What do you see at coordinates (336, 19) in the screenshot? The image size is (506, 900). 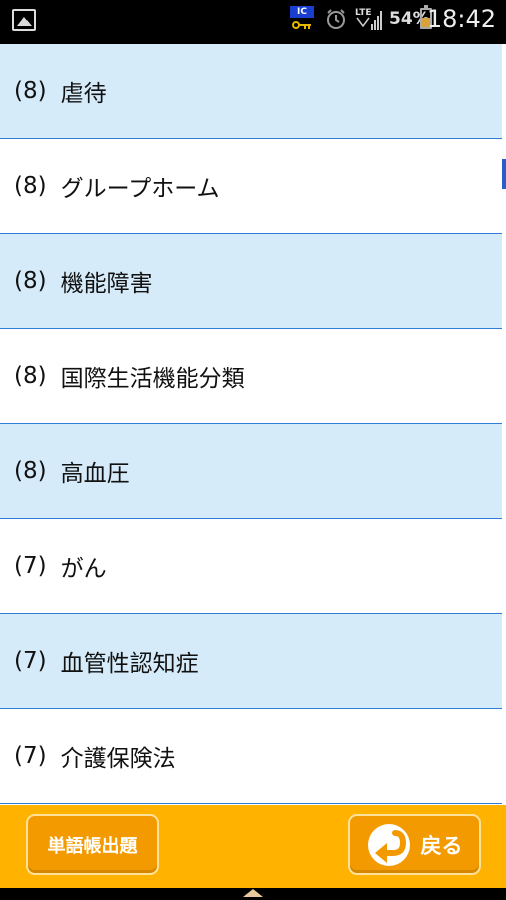 I see `alarm-icon` at bounding box center [336, 19].